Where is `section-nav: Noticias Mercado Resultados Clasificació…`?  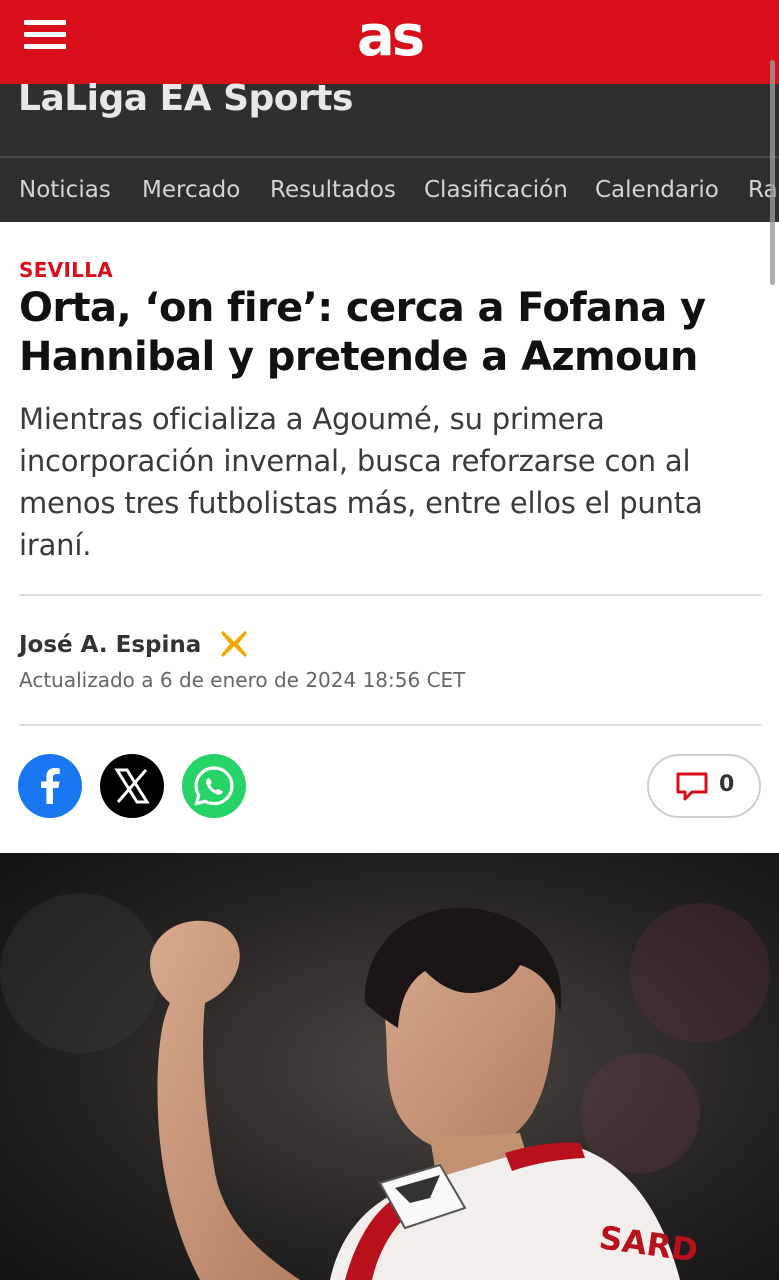 section-nav: Noticias Mercado Resultados Clasificació… is located at coordinates (389, 190).